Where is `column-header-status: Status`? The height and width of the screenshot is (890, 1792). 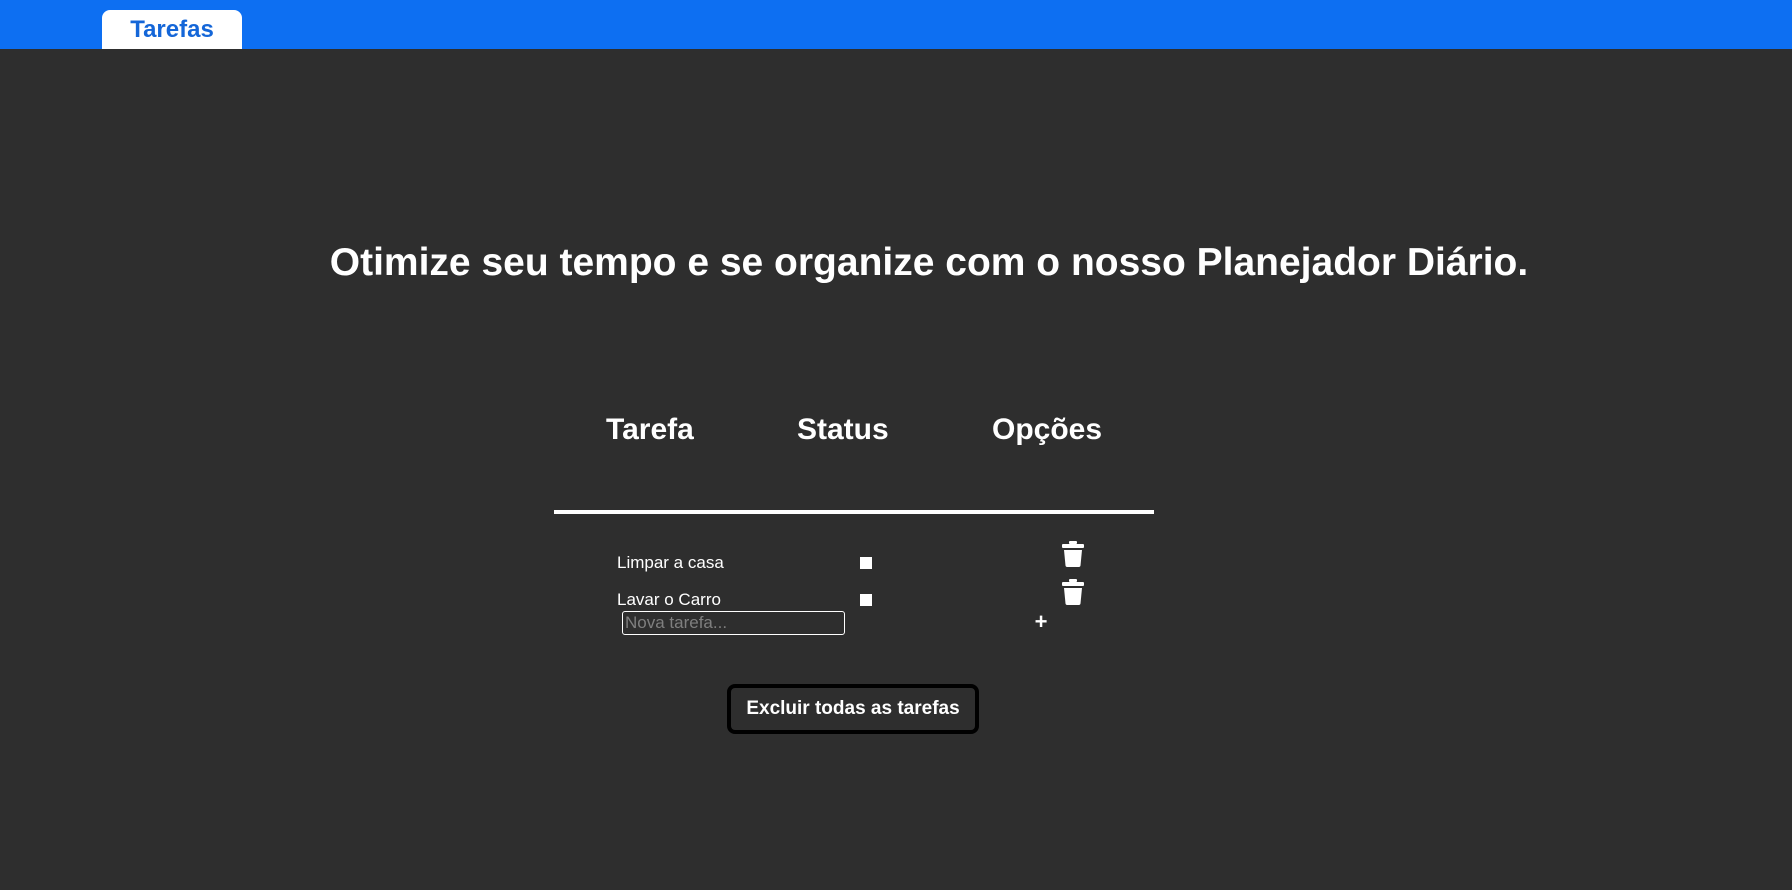
column-header-status: Status is located at coordinates (843, 429).